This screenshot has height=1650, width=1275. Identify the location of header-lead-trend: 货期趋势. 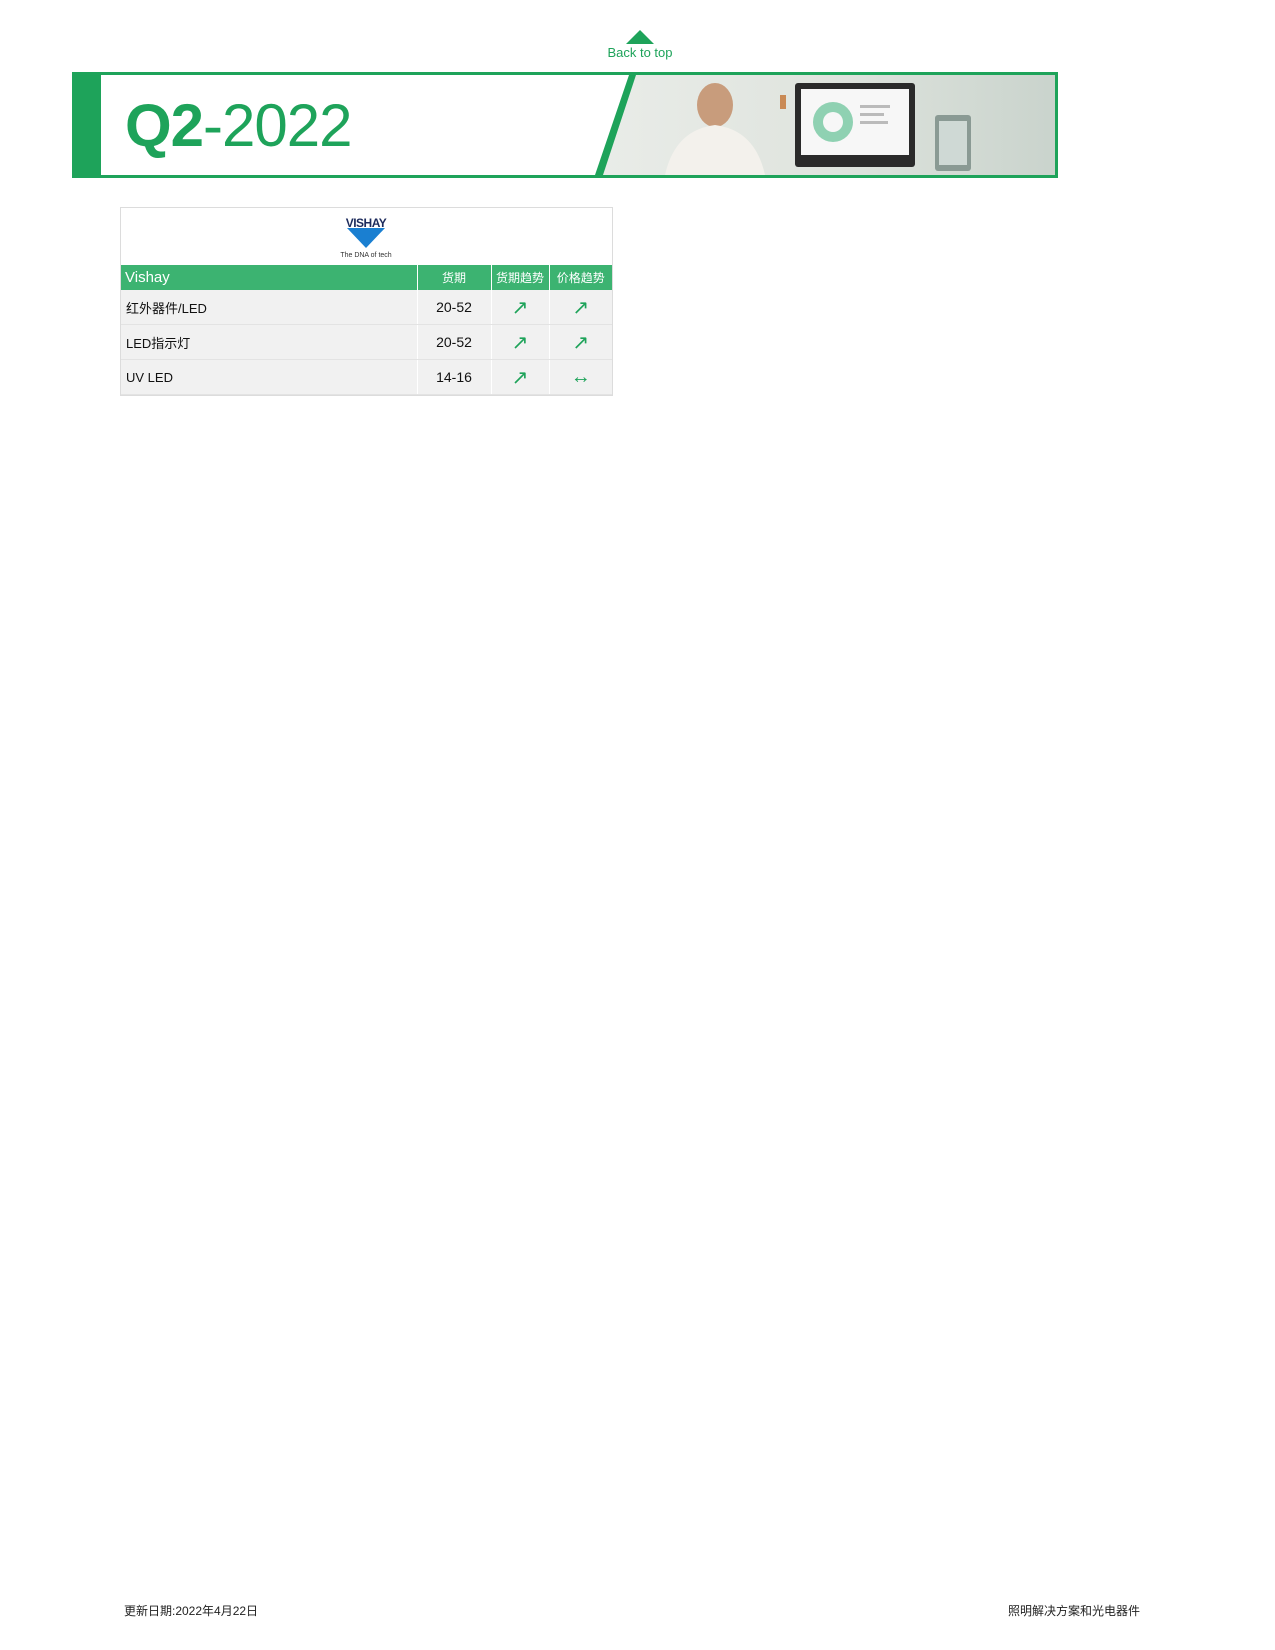
(520, 277).